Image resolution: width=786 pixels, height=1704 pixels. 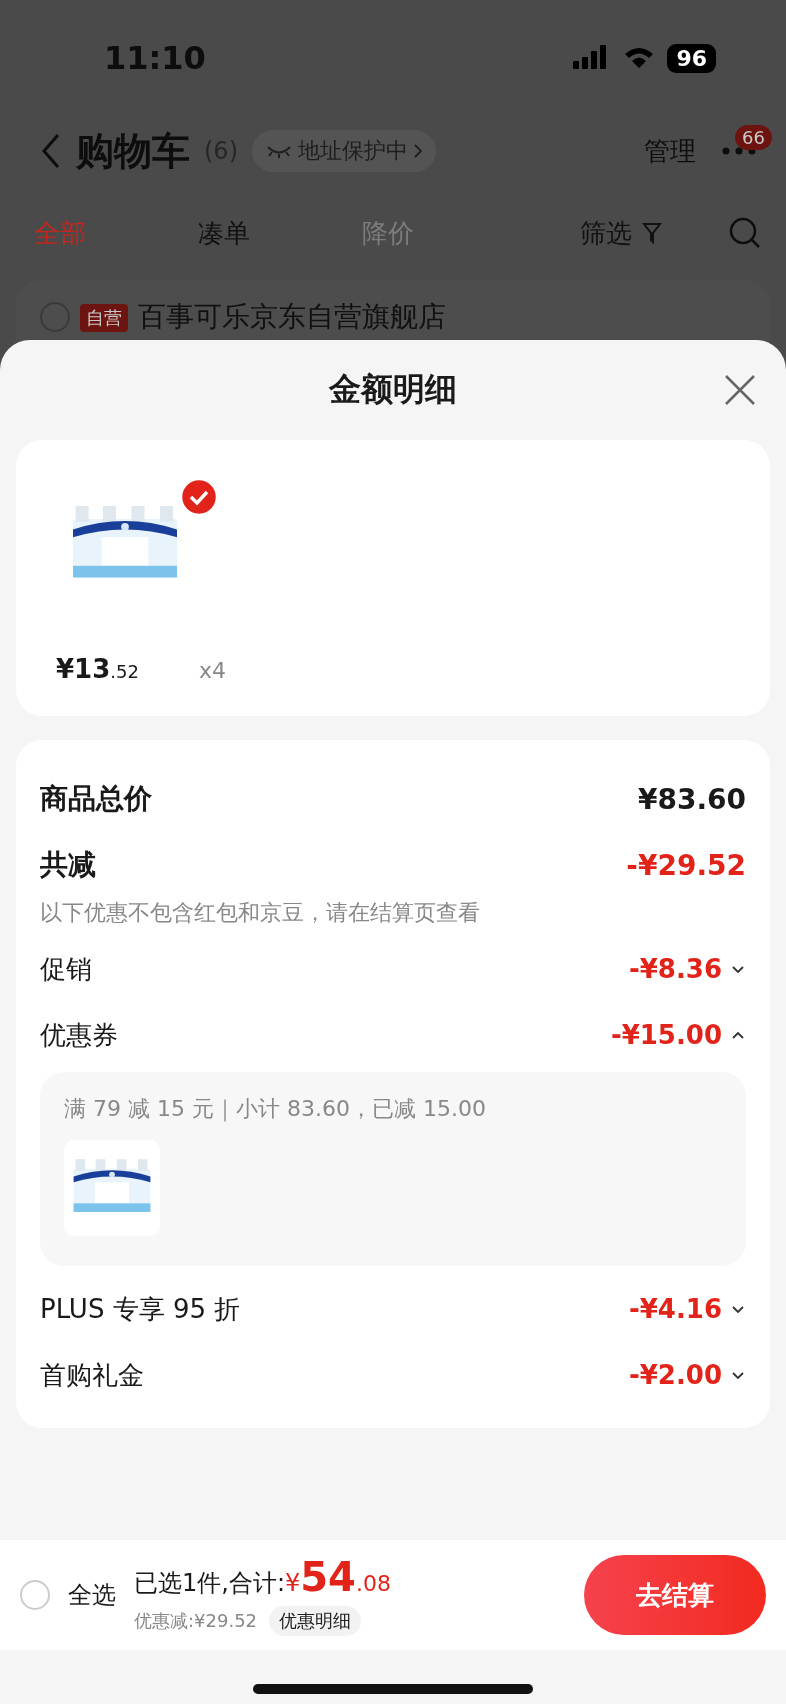 I want to click on savings-text: 优惠减:¥29.52, so click(x=196, y=1621).